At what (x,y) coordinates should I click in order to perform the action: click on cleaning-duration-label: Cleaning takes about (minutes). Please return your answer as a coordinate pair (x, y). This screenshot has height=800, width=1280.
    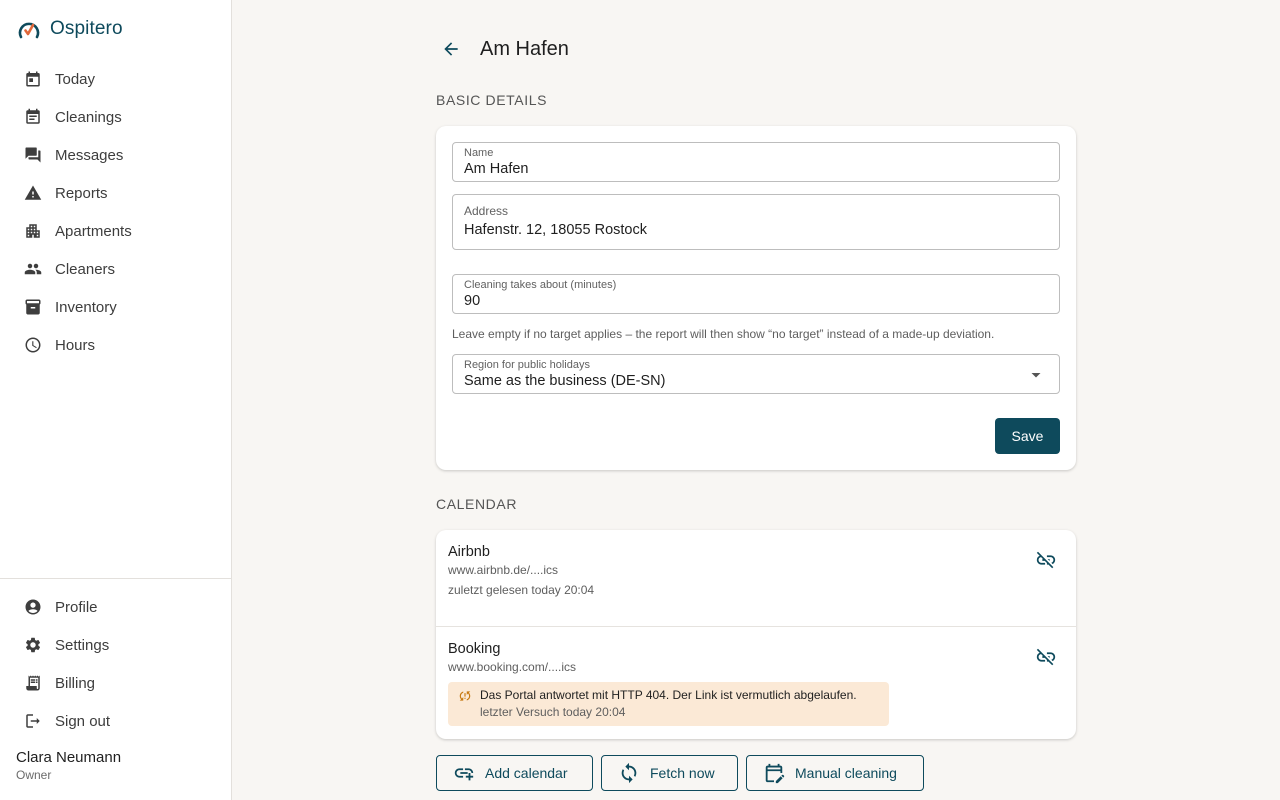
    Looking at the image, I should click on (540, 285).